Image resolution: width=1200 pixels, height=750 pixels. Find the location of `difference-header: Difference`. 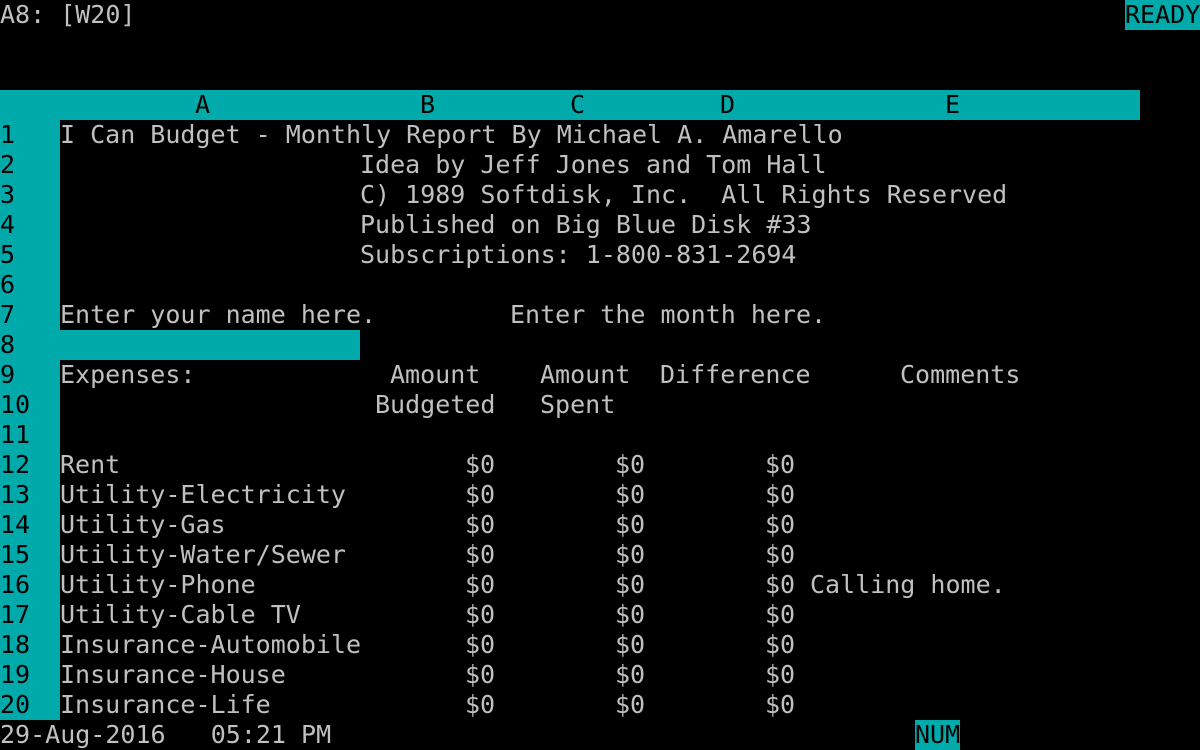

difference-header: Difference is located at coordinates (735, 375).